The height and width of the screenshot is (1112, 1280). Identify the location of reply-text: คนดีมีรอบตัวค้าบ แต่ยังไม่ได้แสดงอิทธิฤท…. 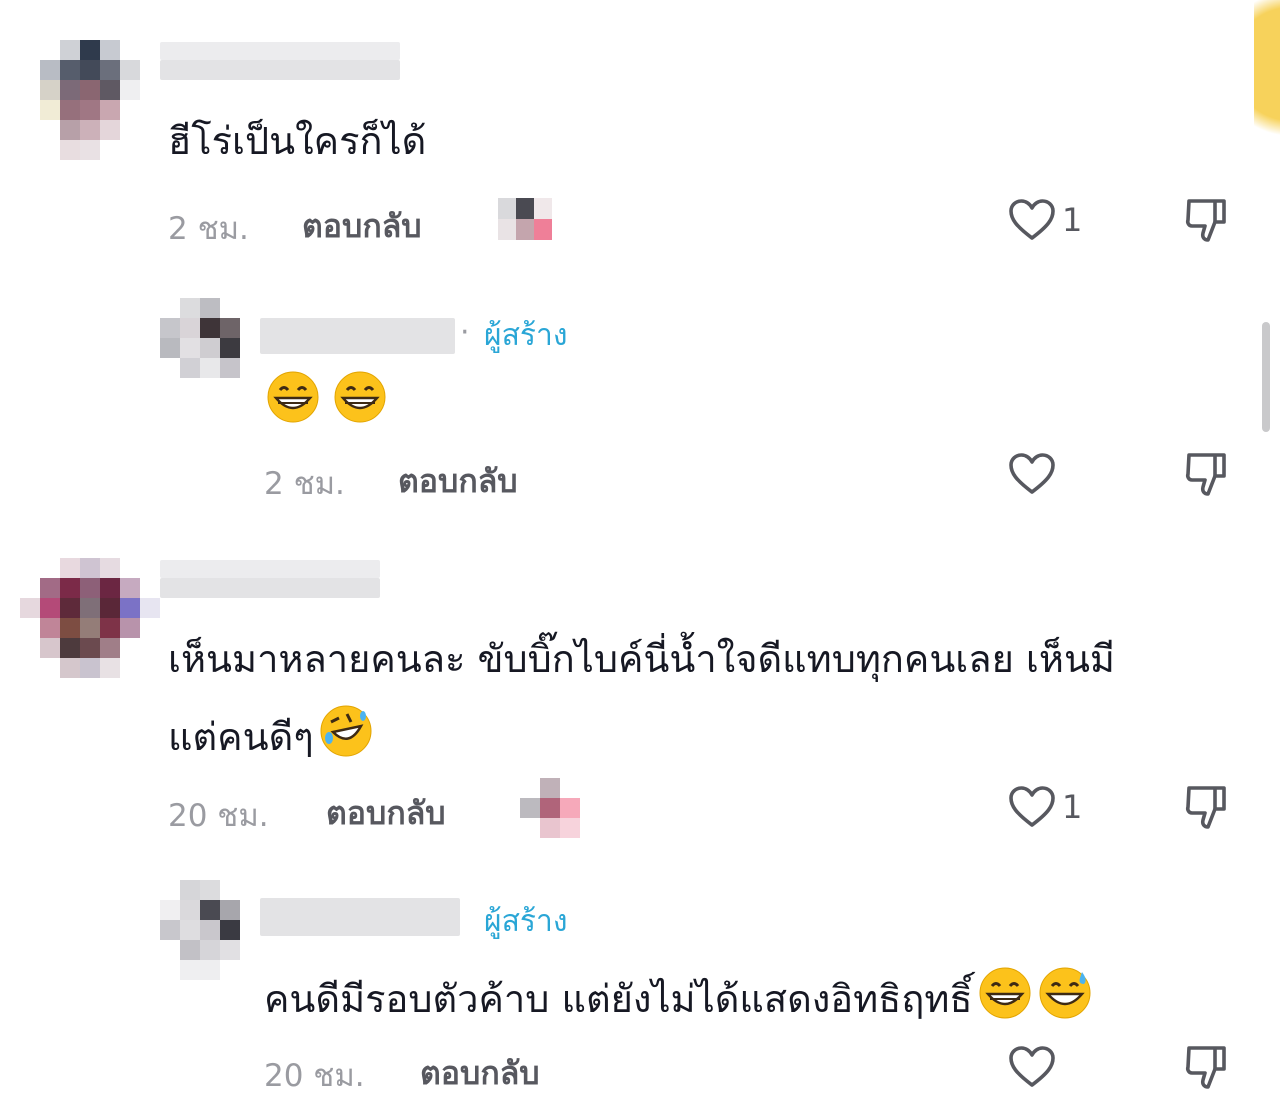
(618, 999).